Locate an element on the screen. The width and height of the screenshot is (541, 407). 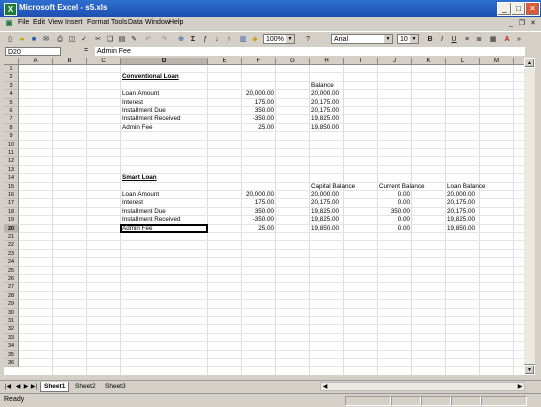
autosum-icon: Σ is located at coordinates (193, 40).